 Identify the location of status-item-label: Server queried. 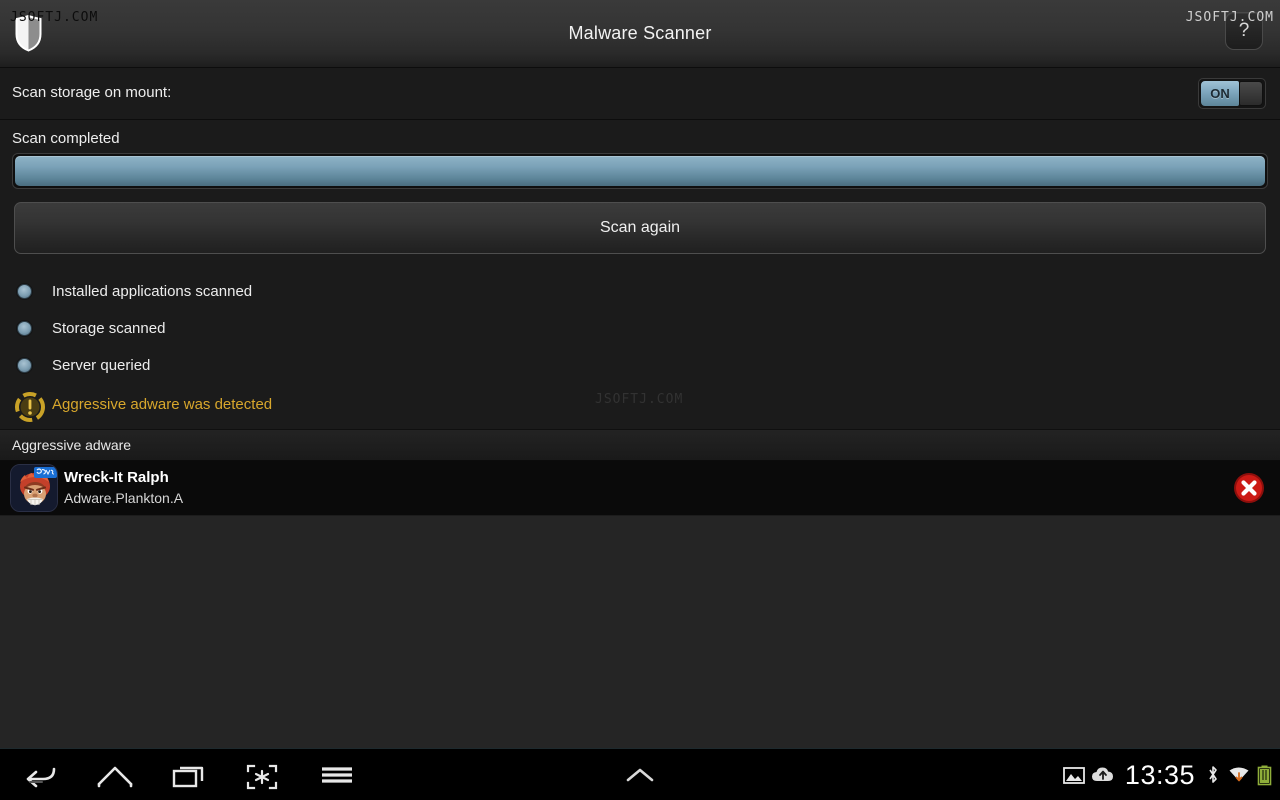
(101, 365).